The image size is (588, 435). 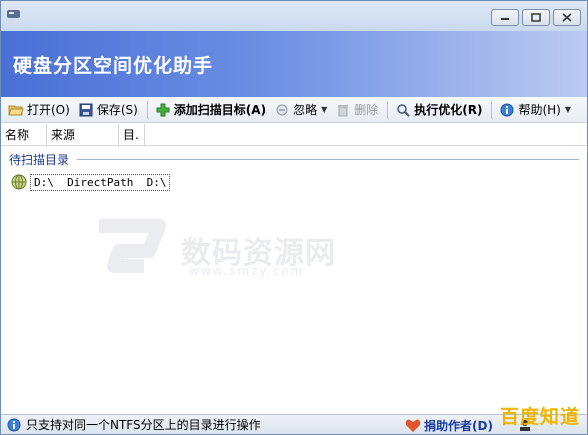 I want to click on watermark-url: www.smzy.com, so click(x=247, y=271).